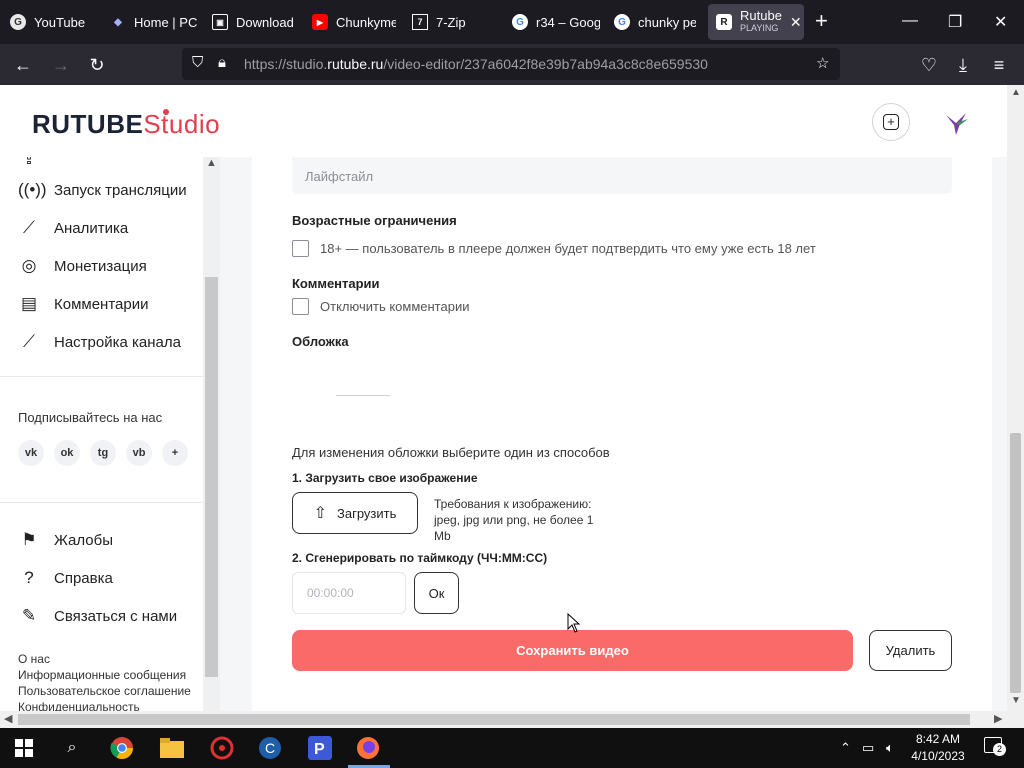  I want to click on scroll-left-arrow-icon: ◀, so click(8, 718).